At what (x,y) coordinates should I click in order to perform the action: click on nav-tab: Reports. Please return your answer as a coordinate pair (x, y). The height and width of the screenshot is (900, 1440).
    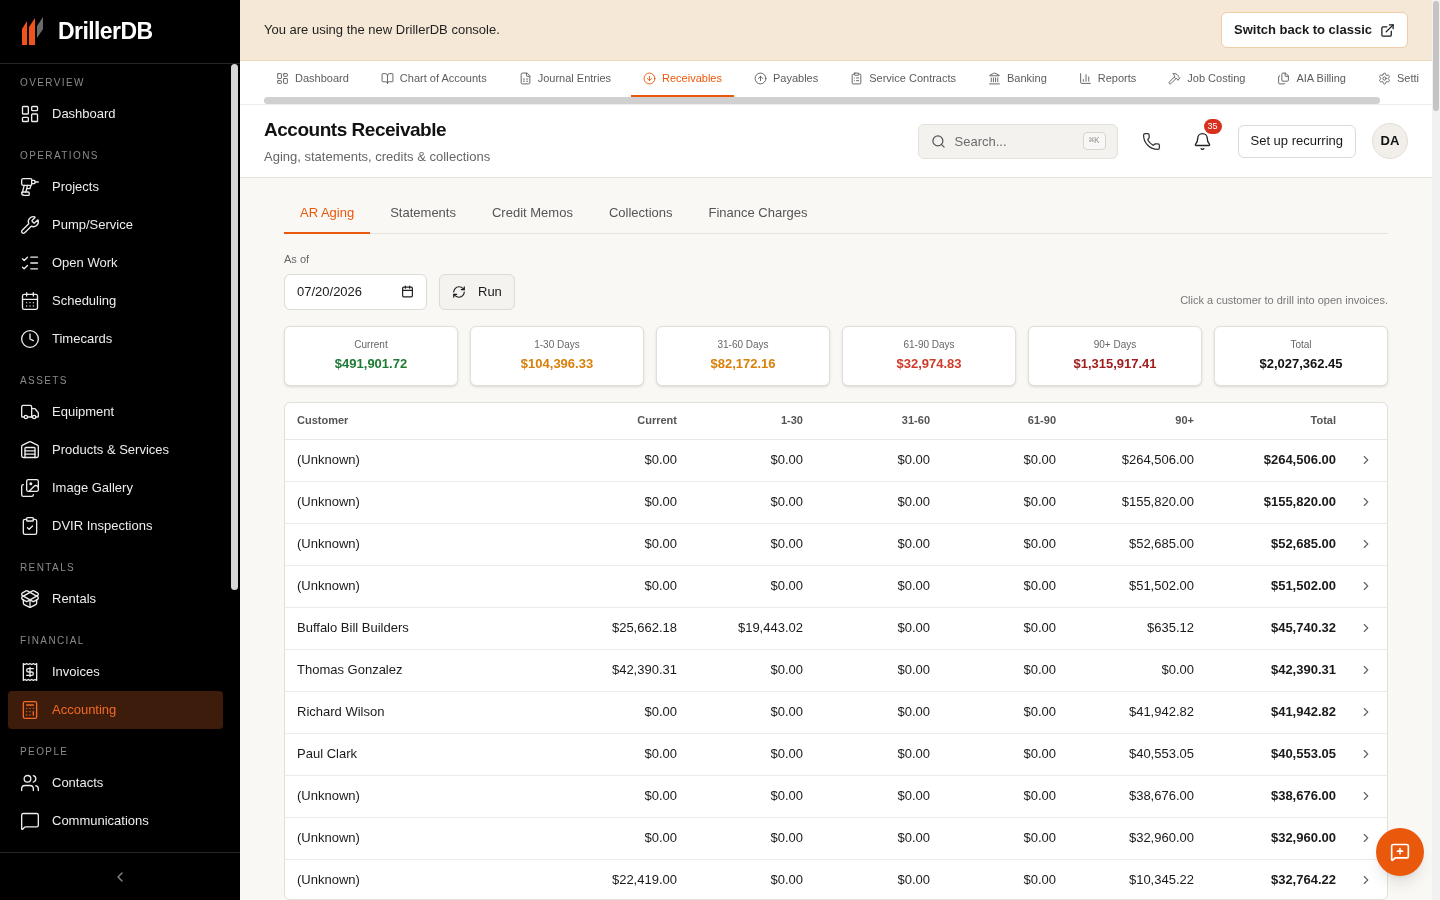
    Looking at the image, I should click on (1107, 79).